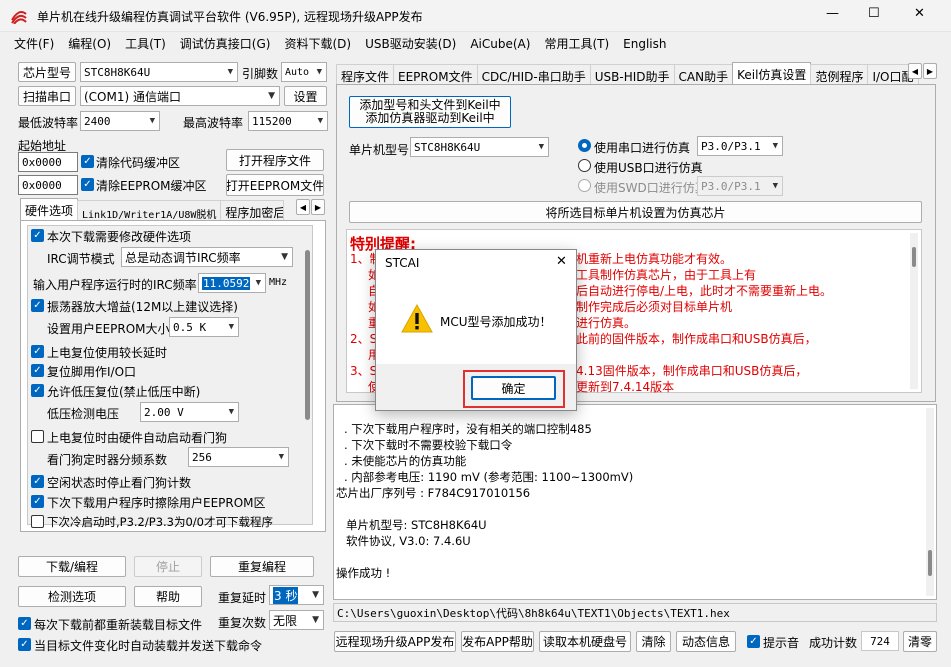  What do you see at coordinates (189, 412) in the screenshot?
I see `low-voltage-select: 2.00 V ▼` at bounding box center [189, 412].